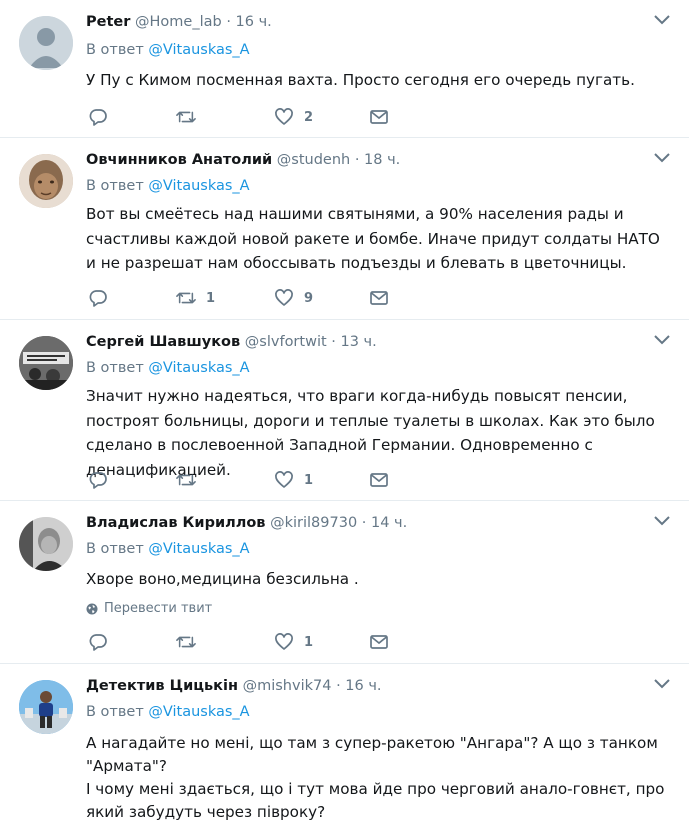 The width and height of the screenshot is (689, 825). Describe the element at coordinates (108, 22) in the screenshot. I see `author-name: Peter` at that location.